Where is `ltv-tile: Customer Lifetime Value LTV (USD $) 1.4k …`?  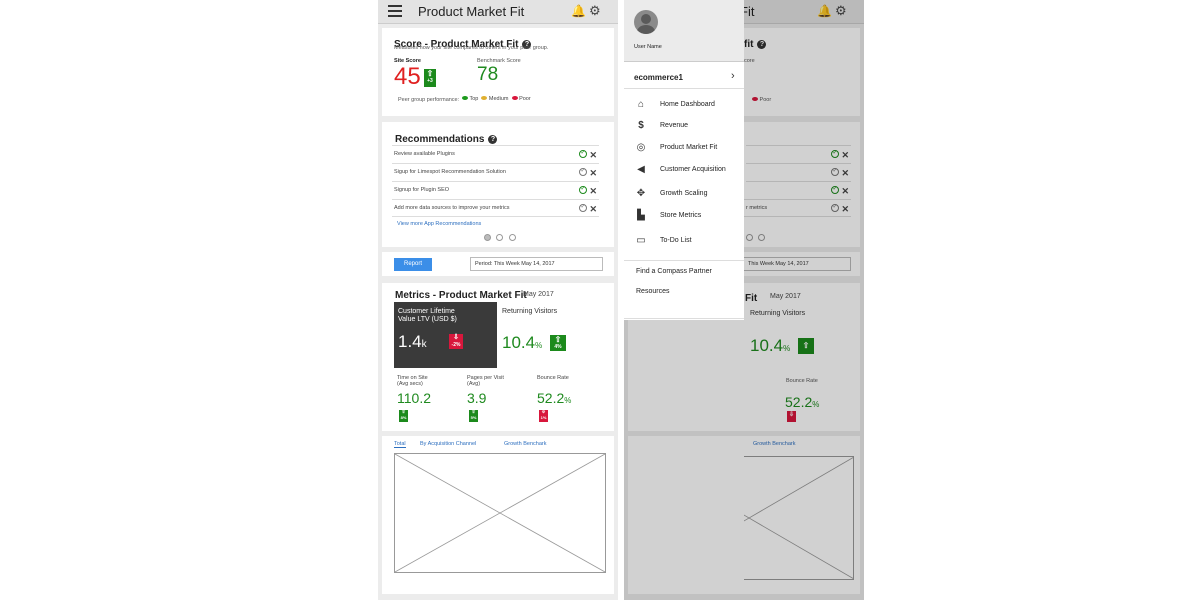
ltv-tile: Customer Lifetime Value LTV (USD $) 1.4k … is located at coordinates (445, 335).